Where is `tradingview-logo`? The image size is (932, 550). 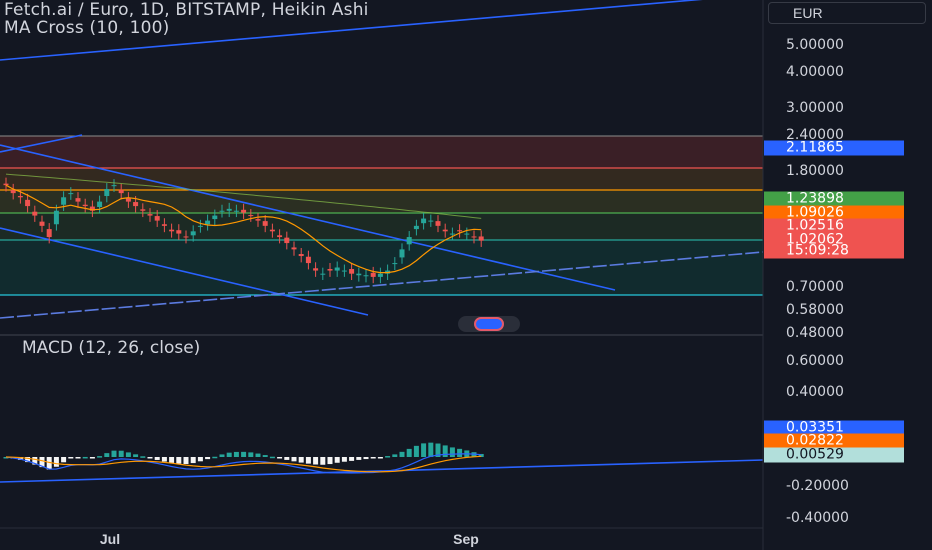 tradingview-logo is located at coordinates (489, 324).